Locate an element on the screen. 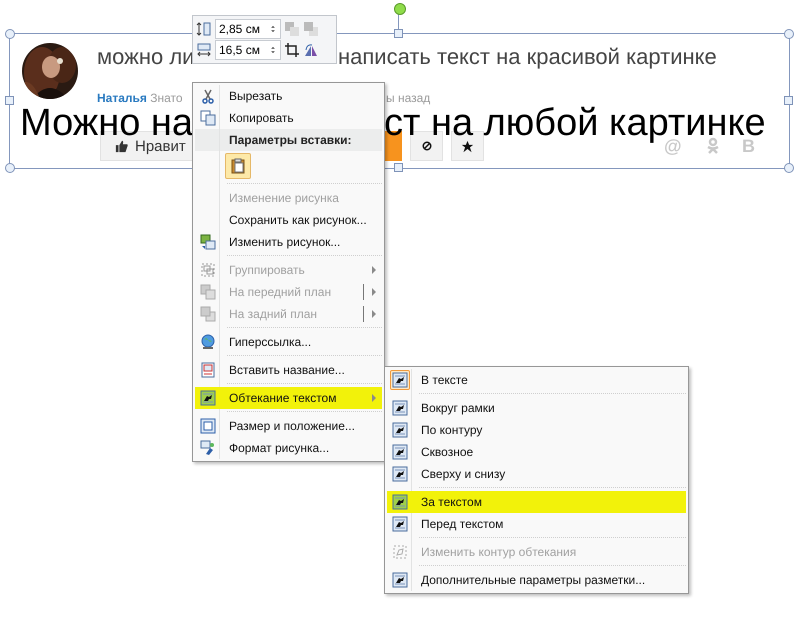  menu-section-header: Параметры вставки: is located at coordinates (288, 140).